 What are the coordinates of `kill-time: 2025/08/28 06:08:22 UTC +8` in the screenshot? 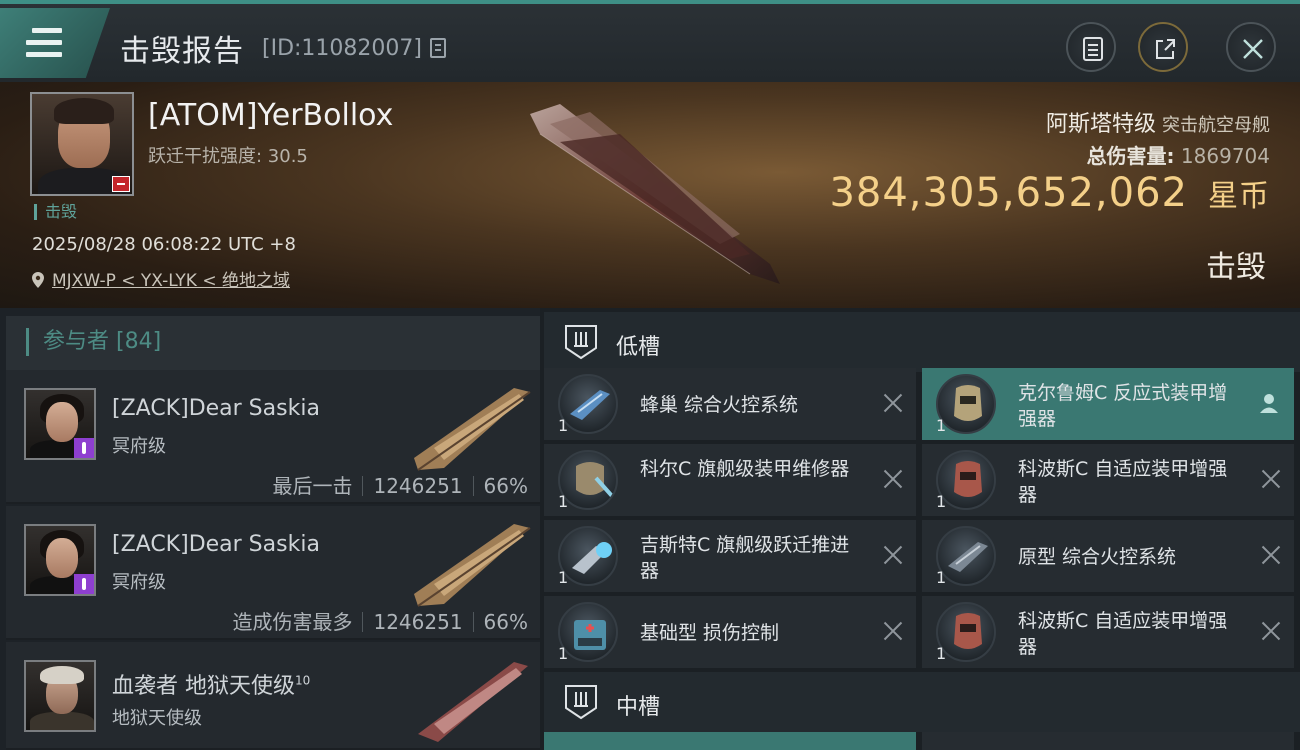 It's located at (164, 244).